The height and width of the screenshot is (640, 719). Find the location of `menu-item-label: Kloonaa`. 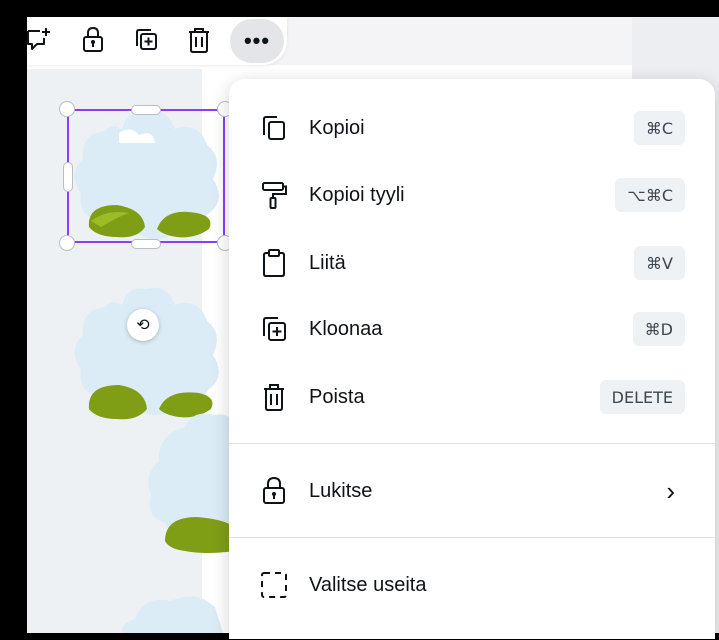

menu-item-label: Kloonaa is located at coordinates (346, 328).